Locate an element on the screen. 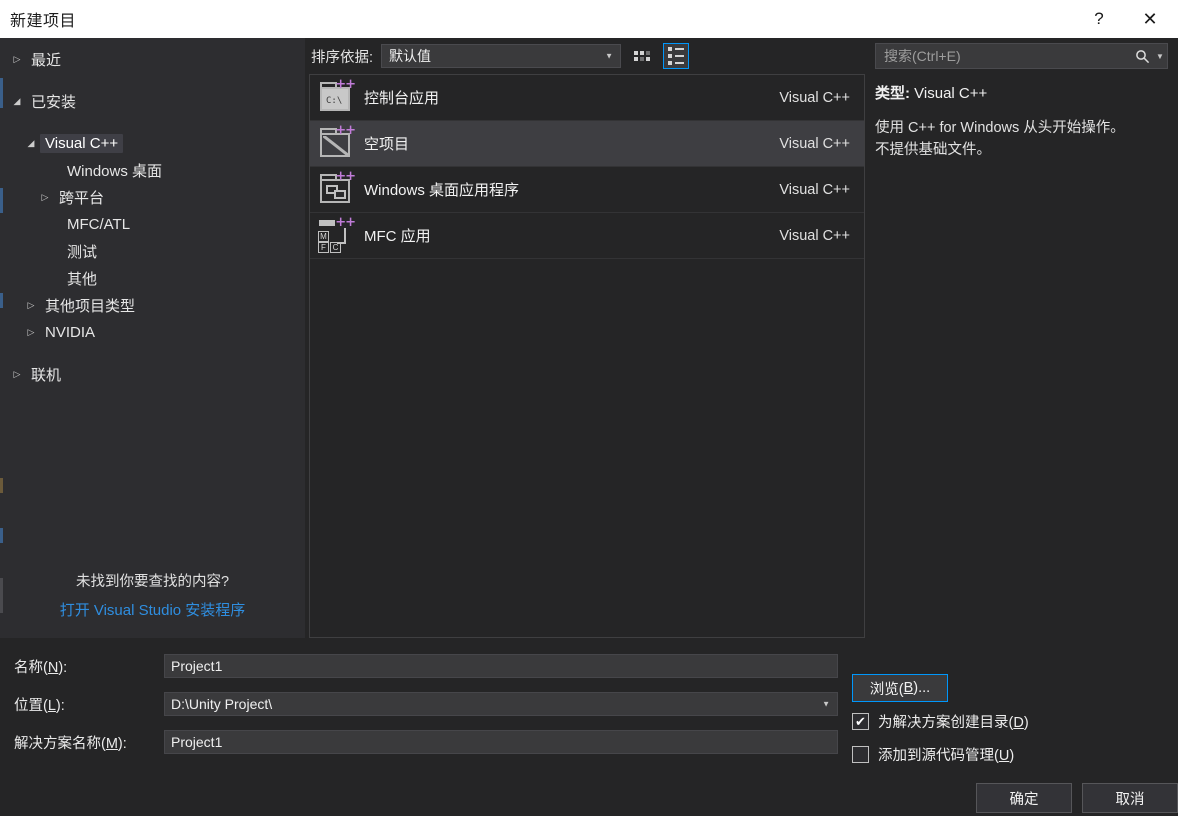 This screenshot has height=816, width=1178. sidebar-item-label: 联机 is located at coordinates (46, 375).